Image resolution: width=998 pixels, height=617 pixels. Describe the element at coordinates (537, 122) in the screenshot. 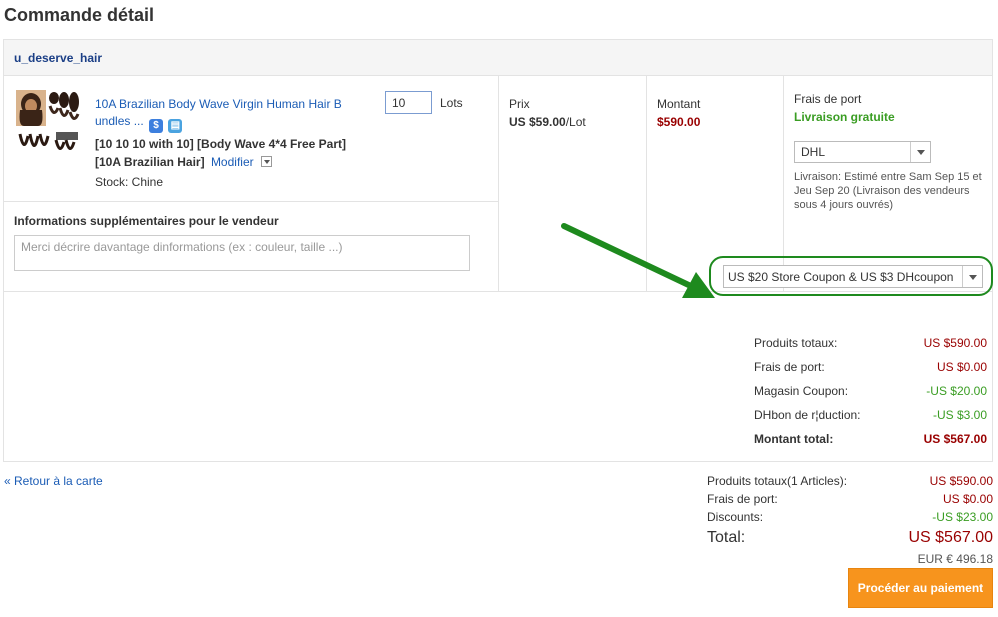

I see `unit-price: US $59.00` at that location.